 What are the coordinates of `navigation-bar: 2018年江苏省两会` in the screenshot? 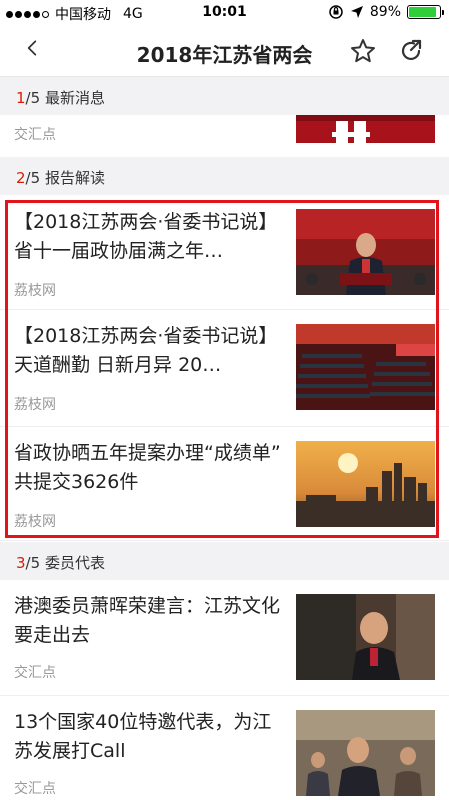 It's located at (224, 51).